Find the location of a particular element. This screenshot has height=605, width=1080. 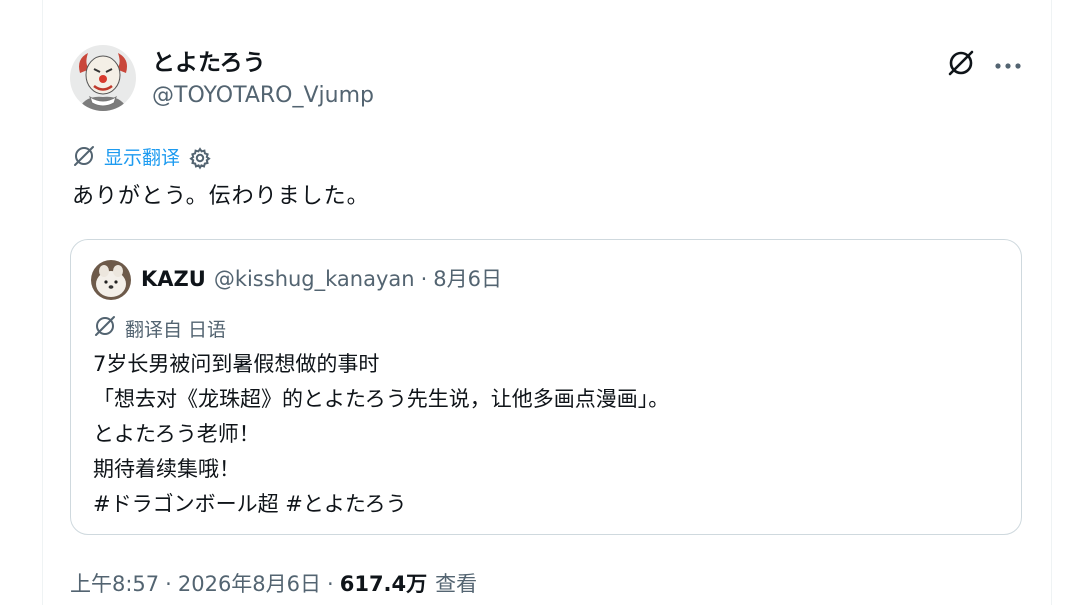

translate-row: 显示翻译 is located at coordinates (142, 158).